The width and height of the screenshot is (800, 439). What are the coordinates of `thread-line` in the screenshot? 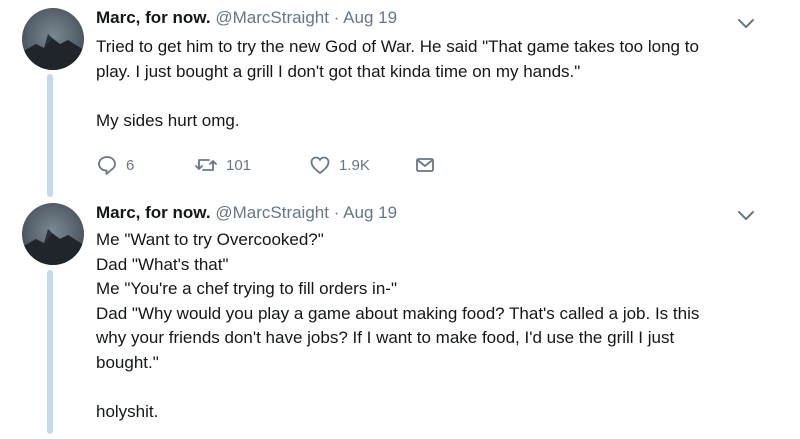 It's located at (50, 135).